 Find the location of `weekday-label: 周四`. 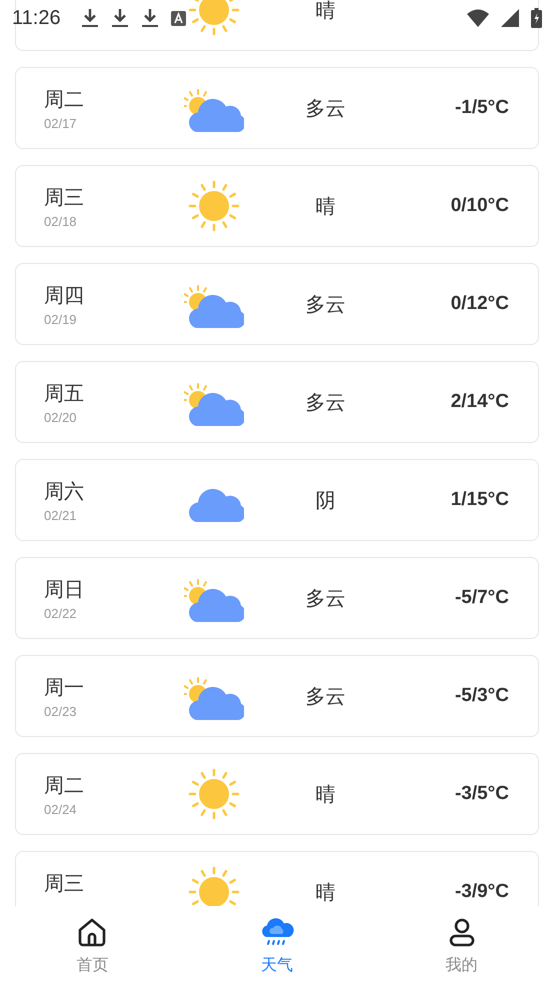

weekday-label: 周四 is located at coordinates (64, 296).